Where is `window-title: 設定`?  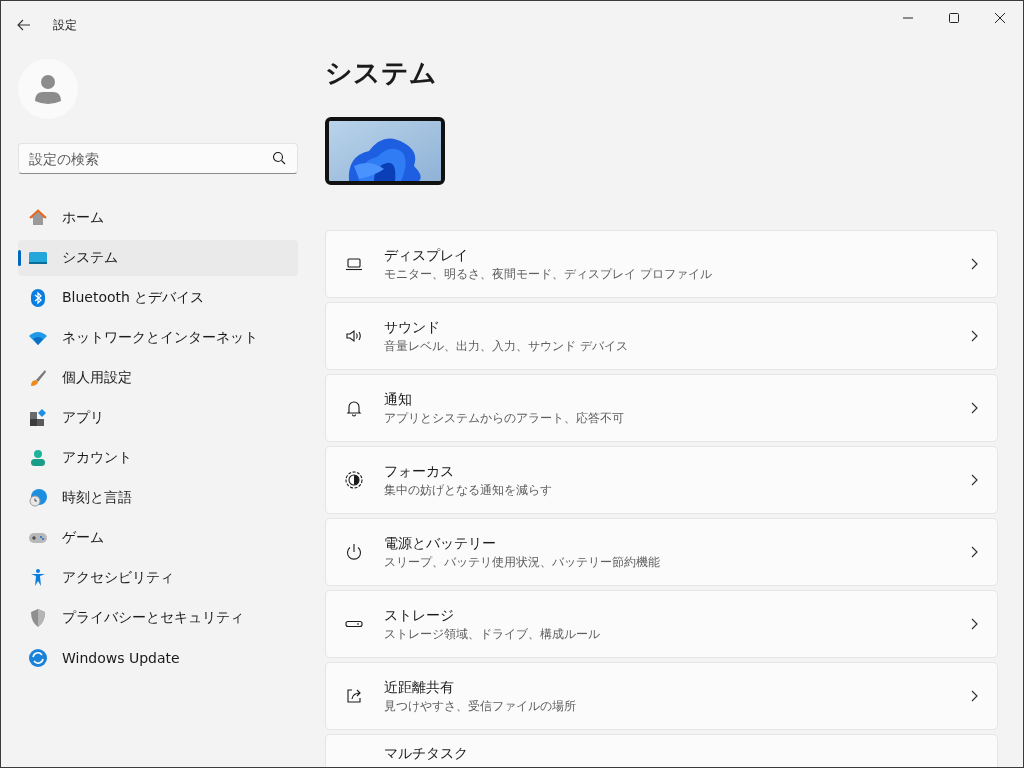
window-title: 設定 is located at coordinates (65, 25).